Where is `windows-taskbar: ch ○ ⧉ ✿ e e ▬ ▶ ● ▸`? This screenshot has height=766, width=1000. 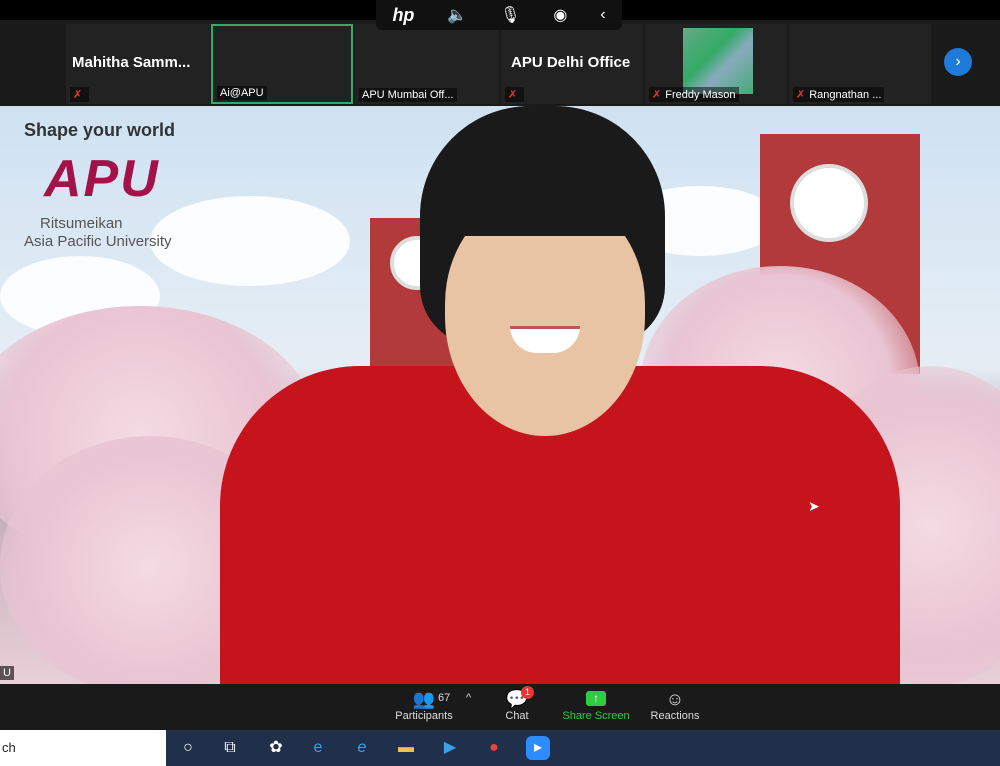
windows-taskbar: ch ○ ⧉ ✿ e e ▬ ▶ ● ▸ is located at coordinates (500, 748).